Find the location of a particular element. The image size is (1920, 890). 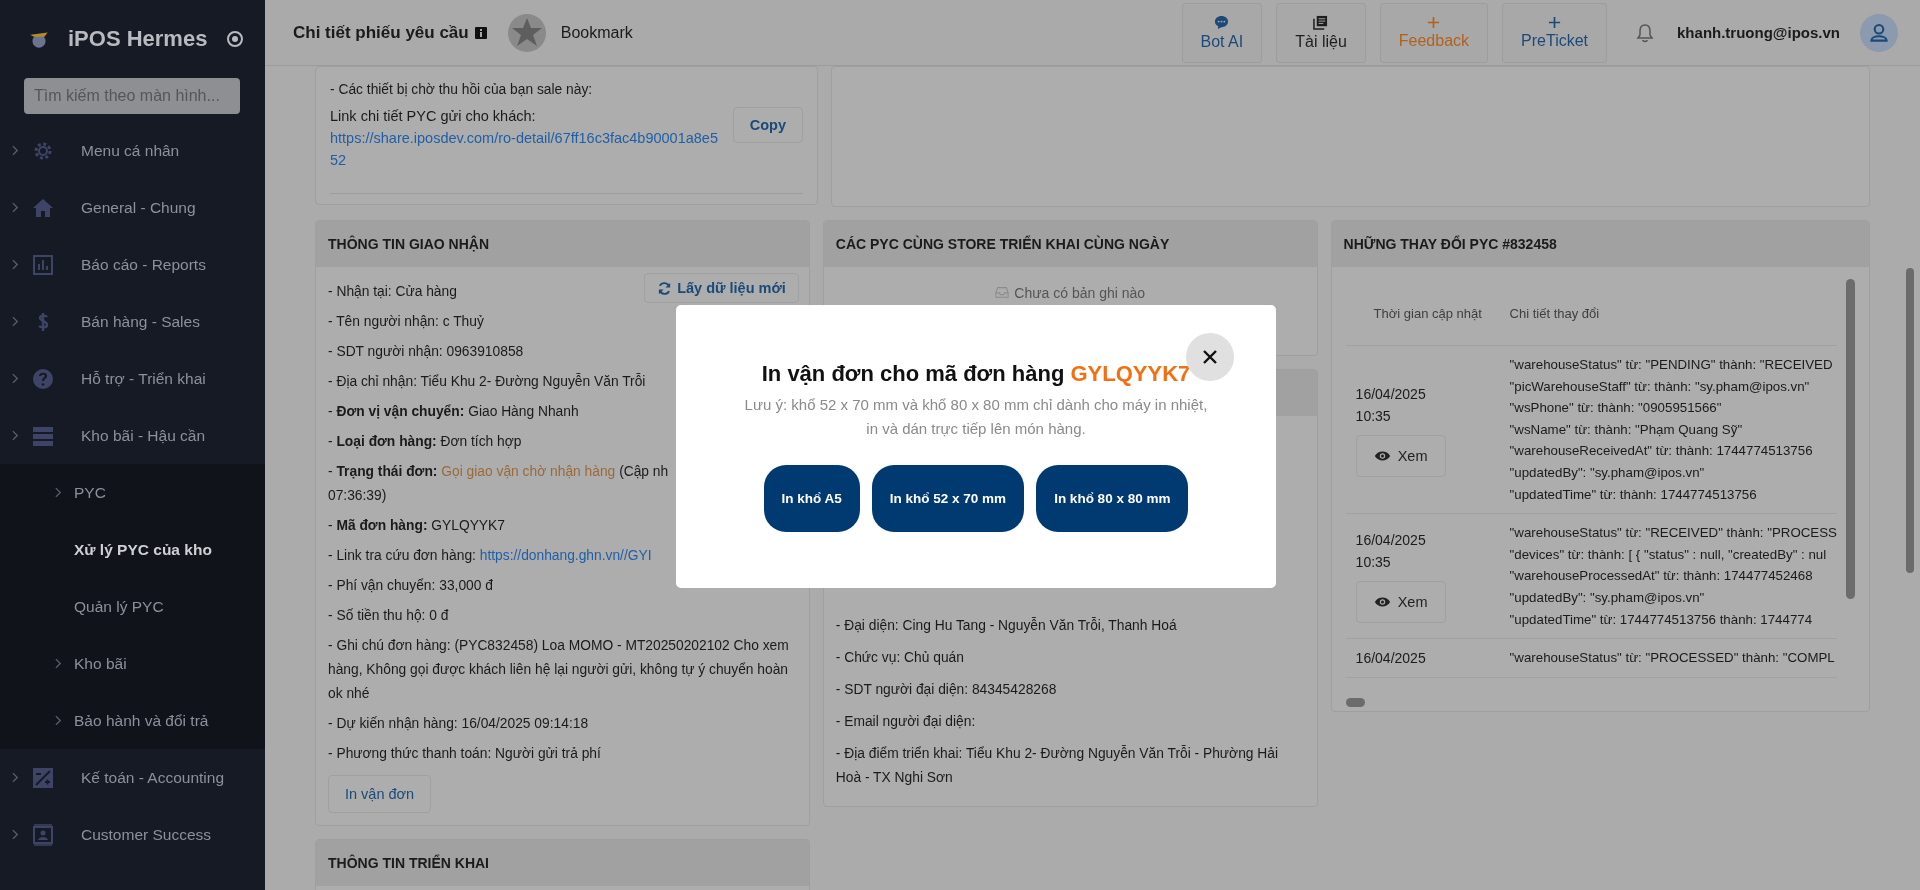

menu-item: Kho bãi - Hậu cần is located at coordinates (132, 435).